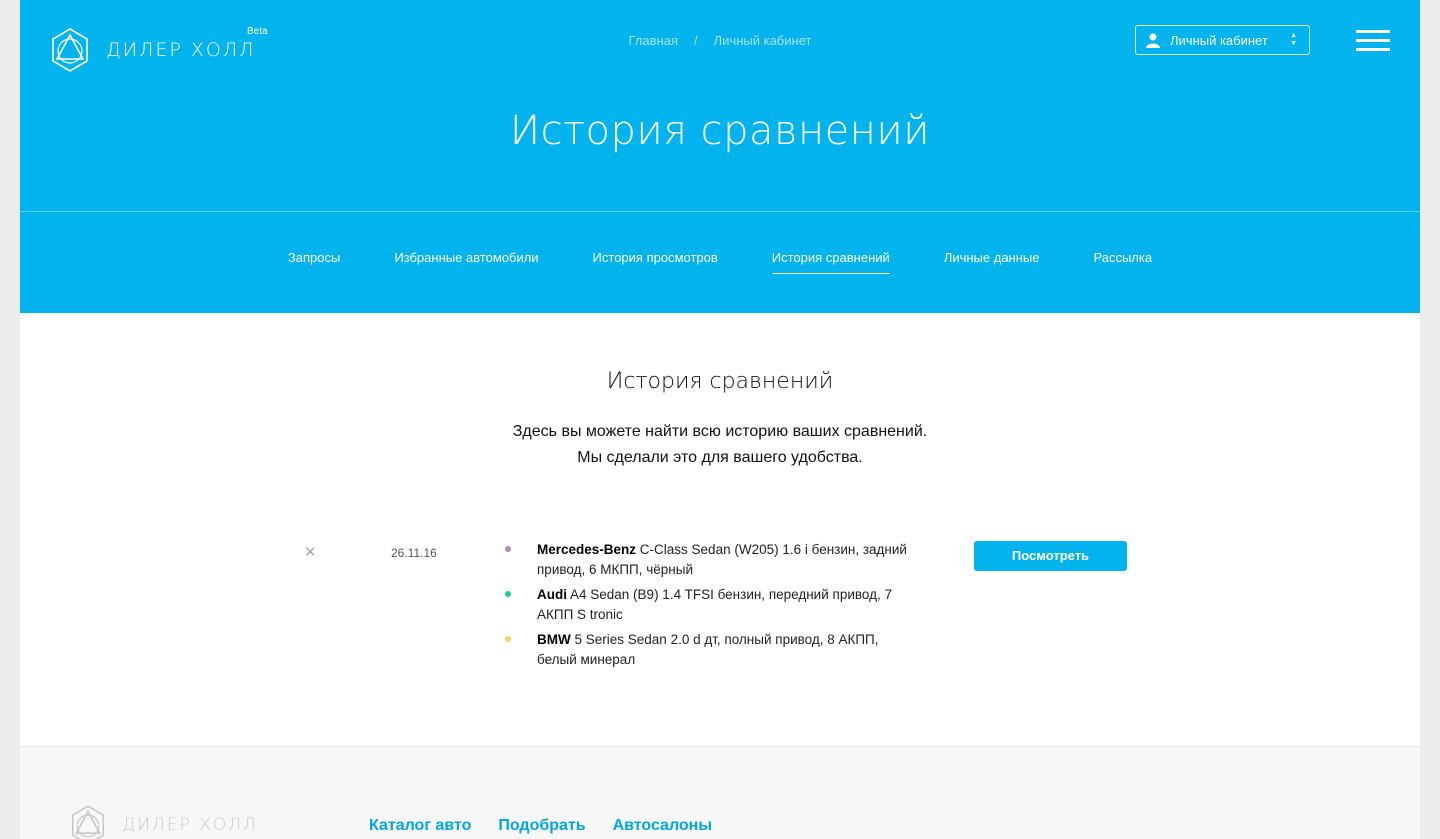  I want to click on breadcrumb-account: Личный кабинет, so click(763, 40).